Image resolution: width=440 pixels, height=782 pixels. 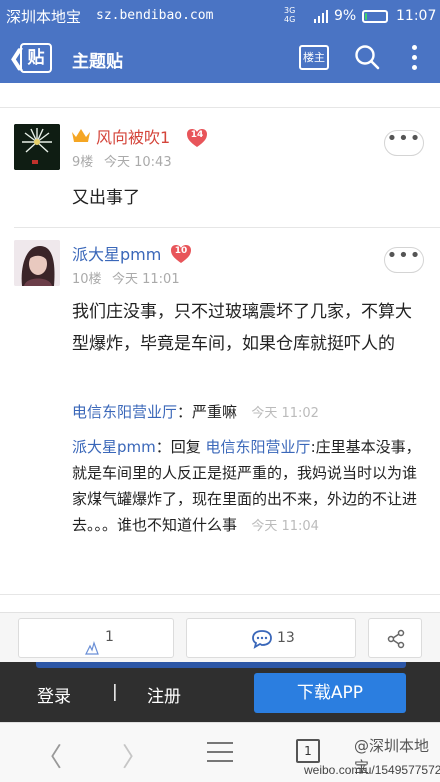 I want to click on share-button, so click(x=395, y=638).